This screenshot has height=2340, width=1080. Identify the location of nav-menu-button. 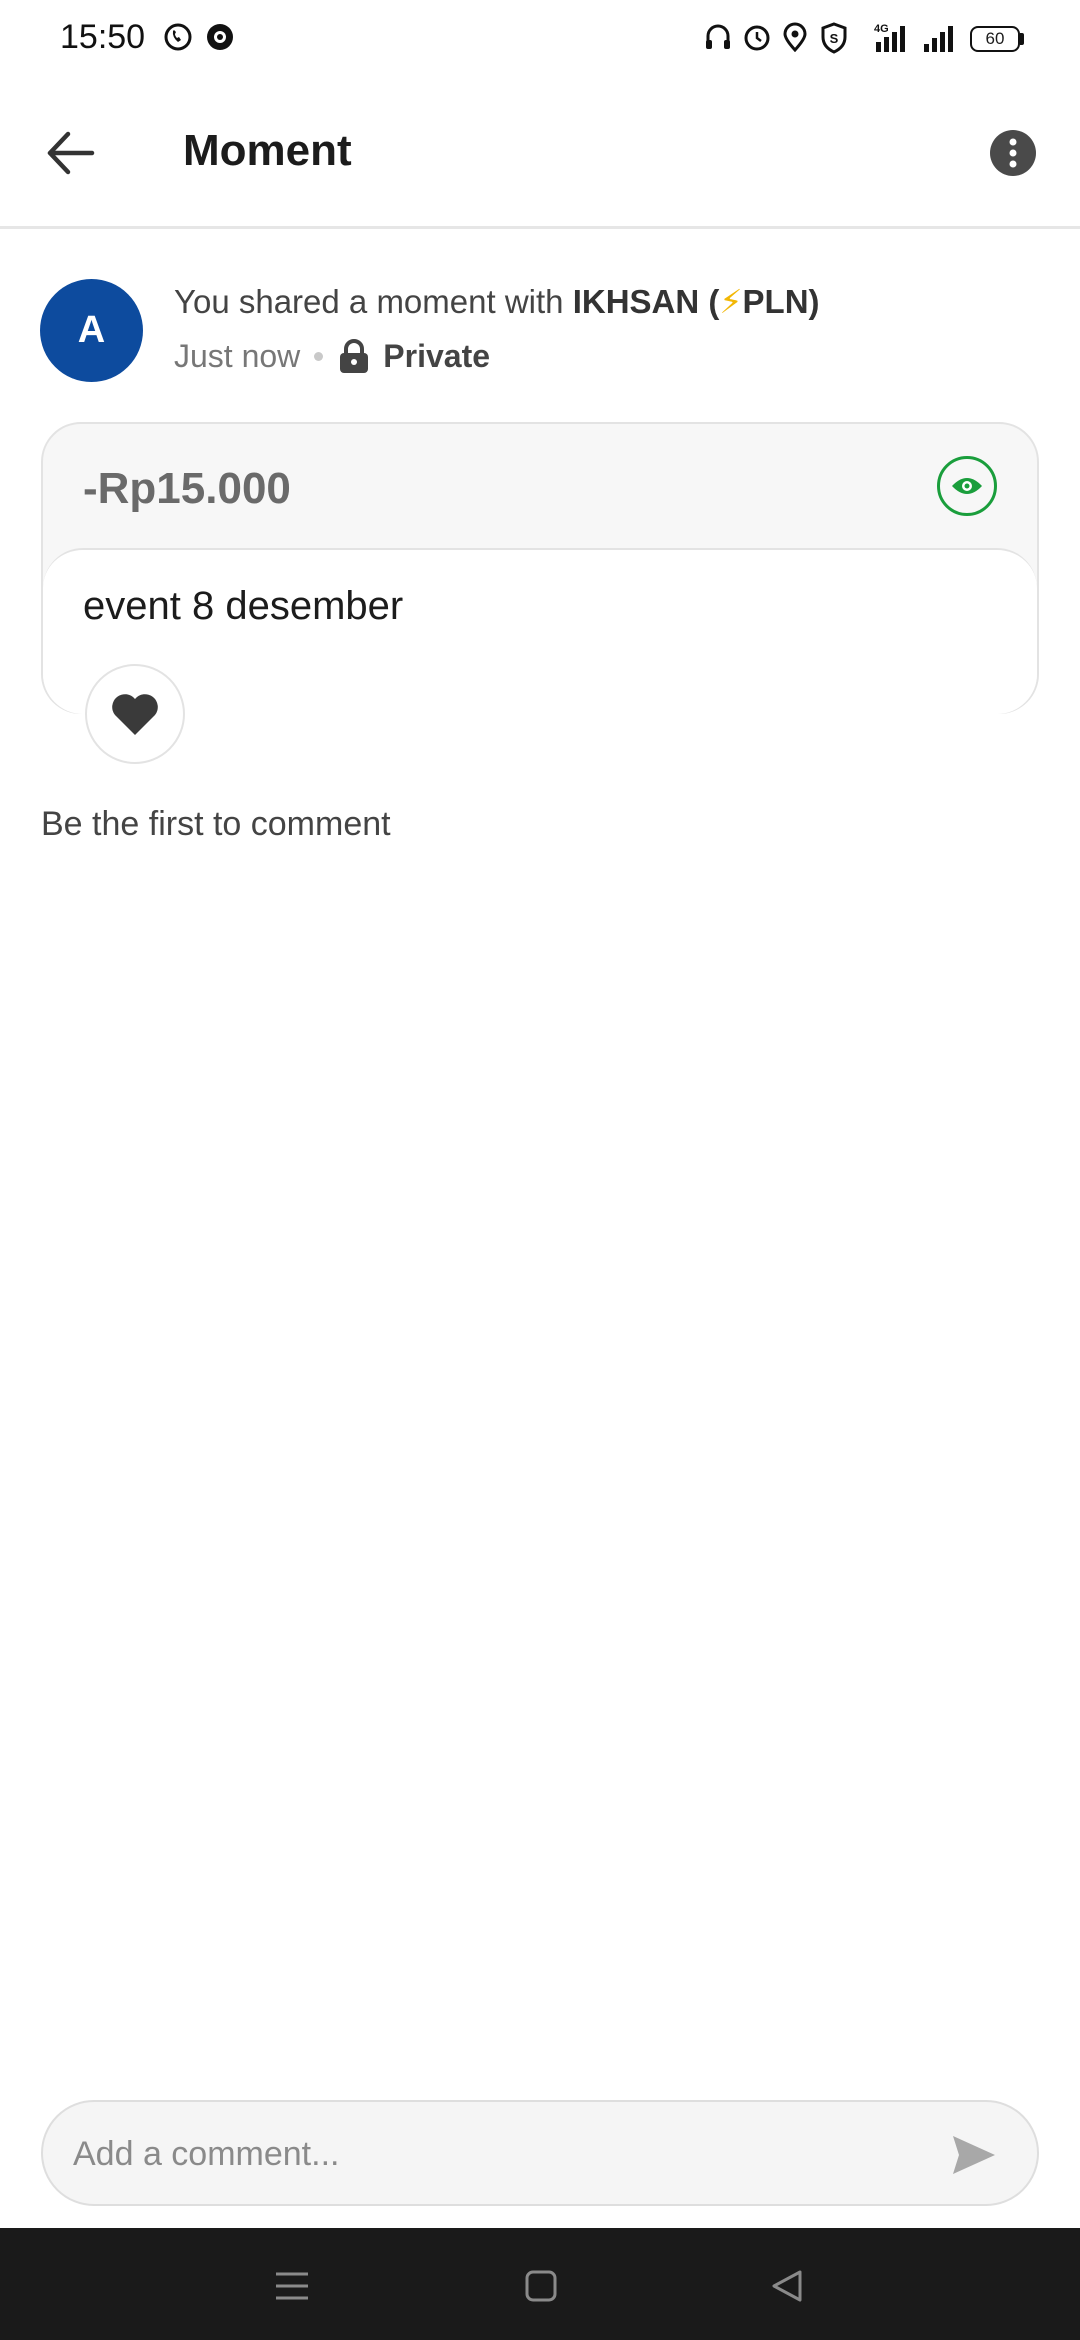
(292, 2286).